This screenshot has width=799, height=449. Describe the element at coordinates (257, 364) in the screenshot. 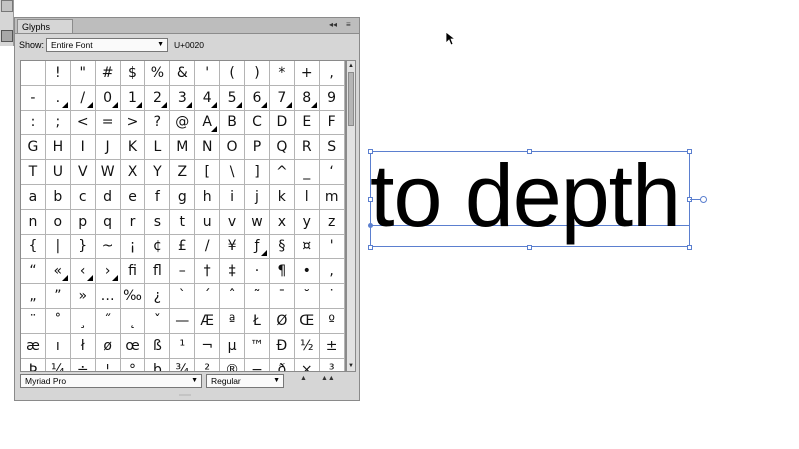

I see `glyph-cell: −` at that location.